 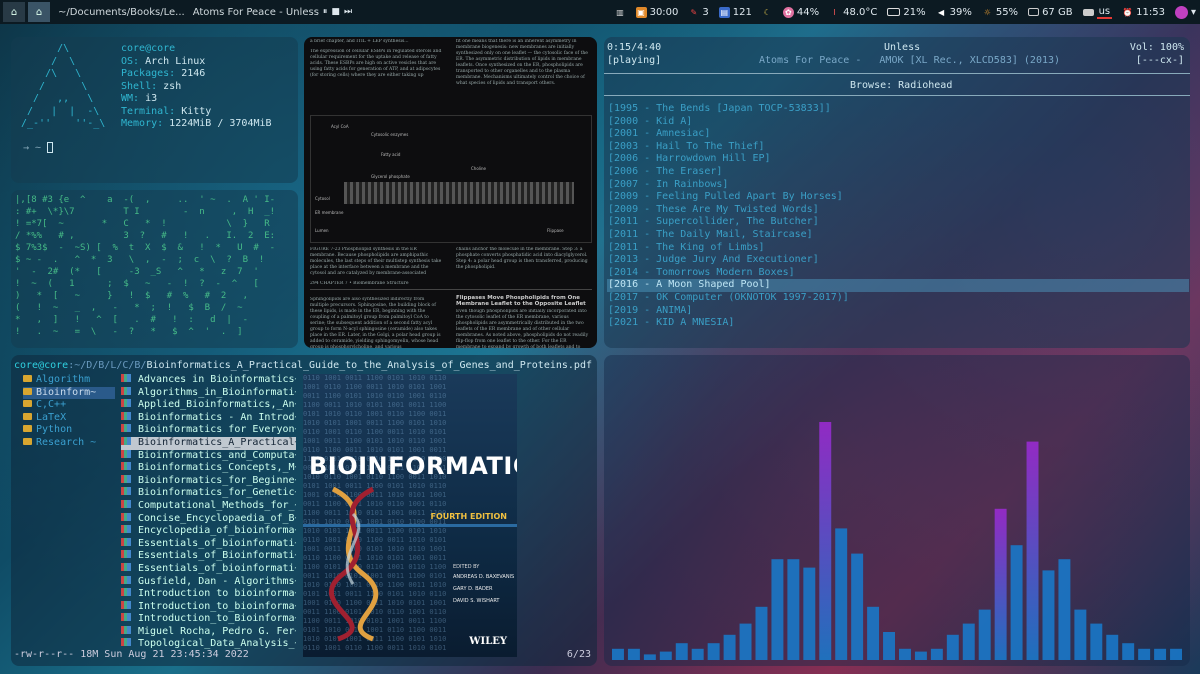 What do you see at coordinates (66, 392) in the screenshot?
I see `directory-label: Bioinform~` at bounding box center [66, 392].